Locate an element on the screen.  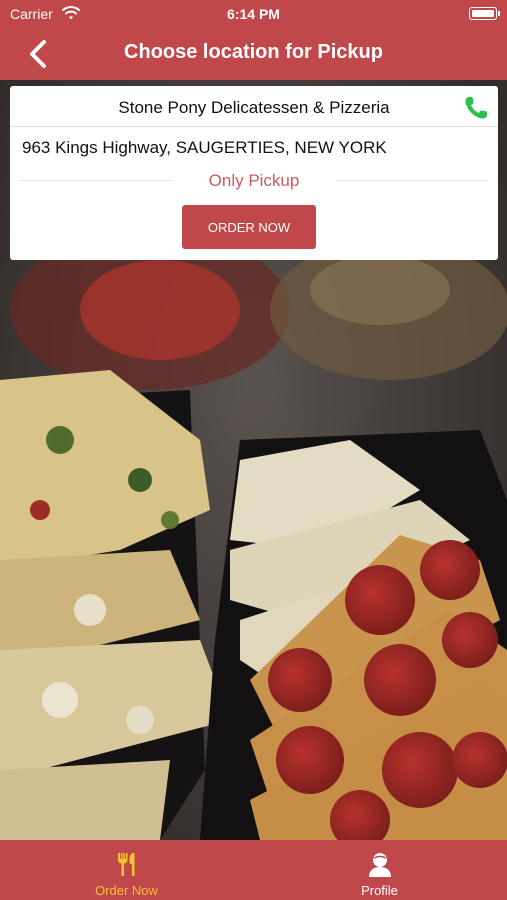
tab-bar: Order Now Profile is located at coordinates (253, 870).